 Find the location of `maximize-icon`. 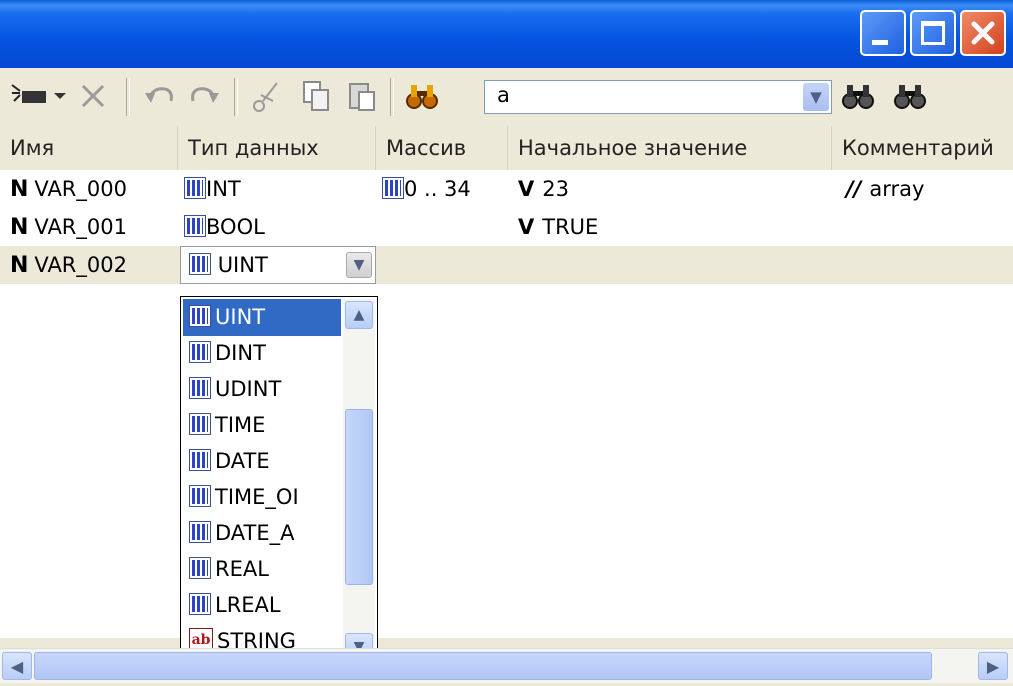

maximize-icon is located at coordinates (933, 33).